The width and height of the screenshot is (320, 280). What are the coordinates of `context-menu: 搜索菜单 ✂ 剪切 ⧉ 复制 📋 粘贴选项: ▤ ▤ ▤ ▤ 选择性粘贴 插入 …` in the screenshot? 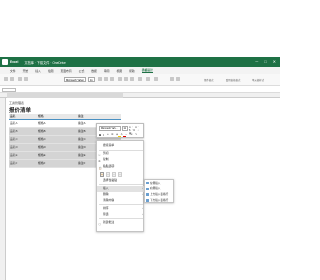 It's located at (120, 186).